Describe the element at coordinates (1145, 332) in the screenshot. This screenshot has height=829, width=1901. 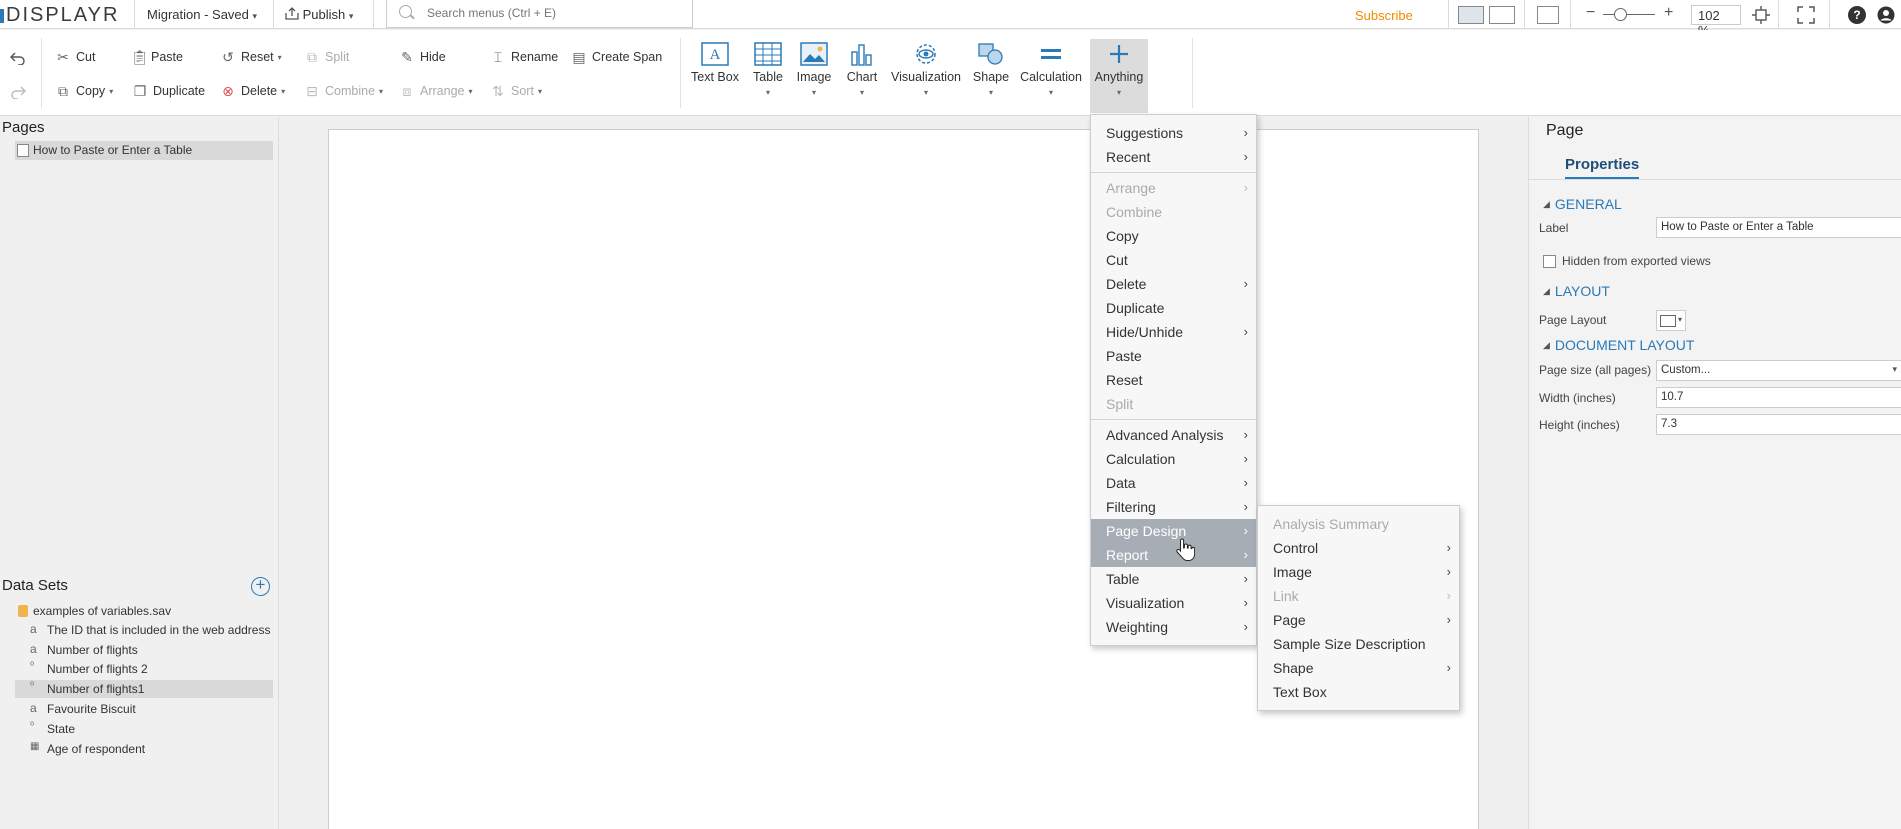
I see `menu-item-label: Hide/Unhide` at that location.